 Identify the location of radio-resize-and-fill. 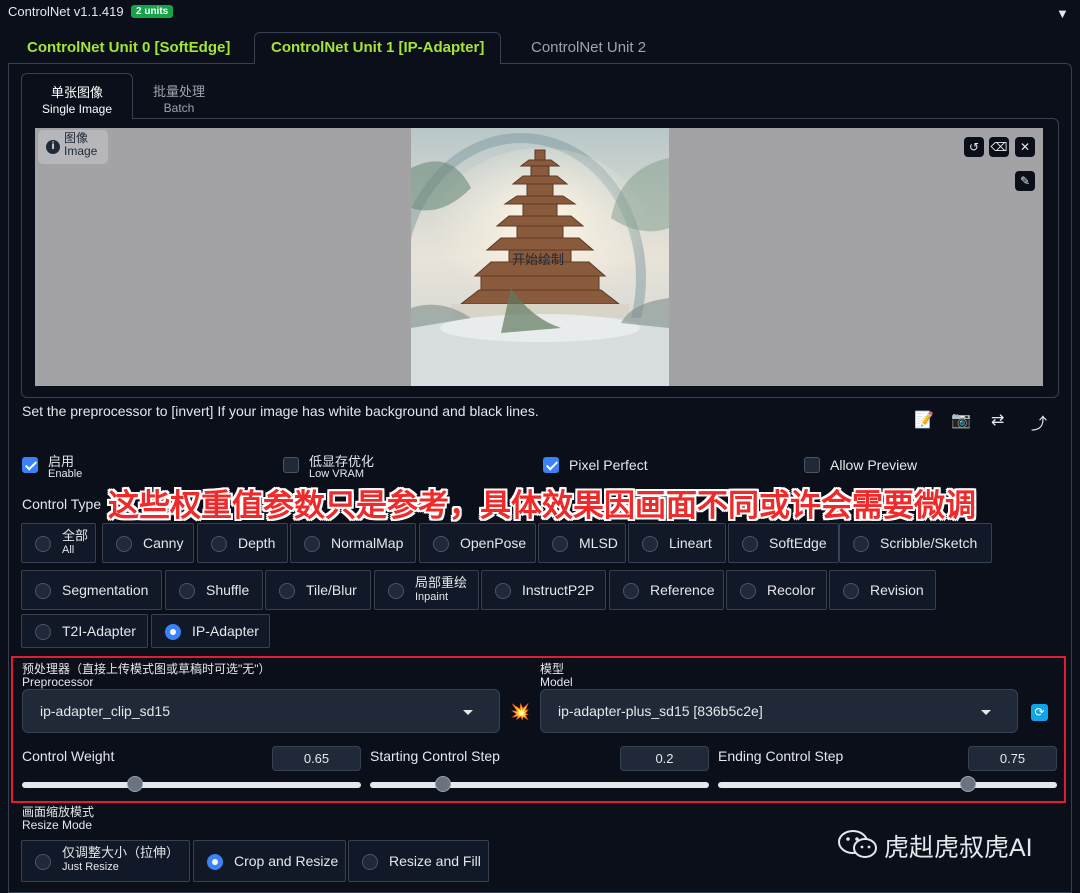
(370, 862).